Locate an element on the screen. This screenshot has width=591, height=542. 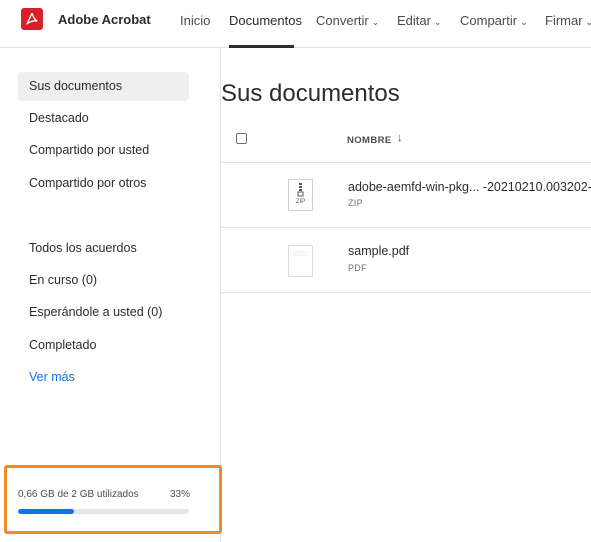
nav-documentos: Documentos is located at coordinates (265, 20).